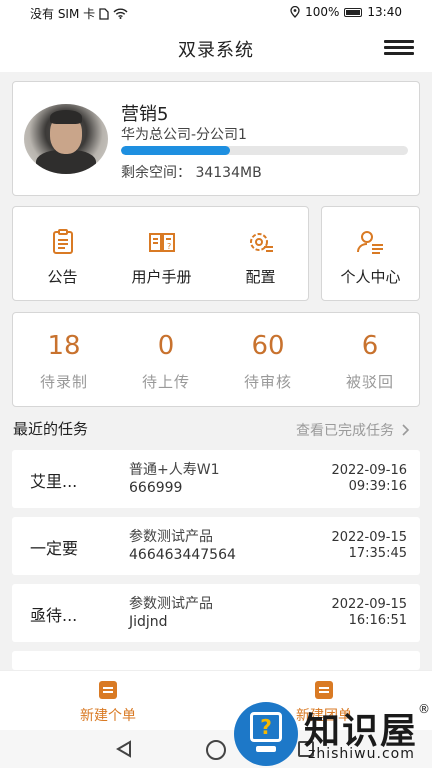  What do you see at coordinates (216, 479) in the screenshot?
I see `task-row: 艾里... 普通+人寿W1 666999 2022-09-16 09:39:16` at bounding box center [216, 479].